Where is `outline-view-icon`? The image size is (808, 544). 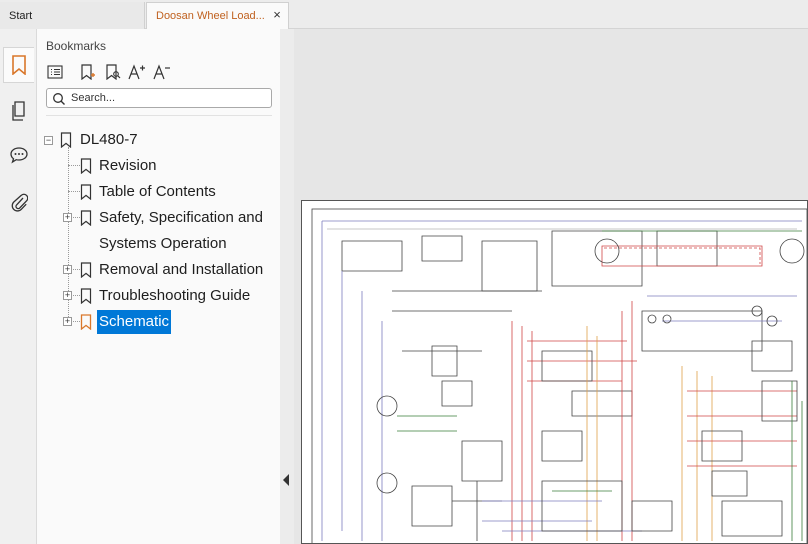
outline-view-icon is located at coordinates (55, 72).